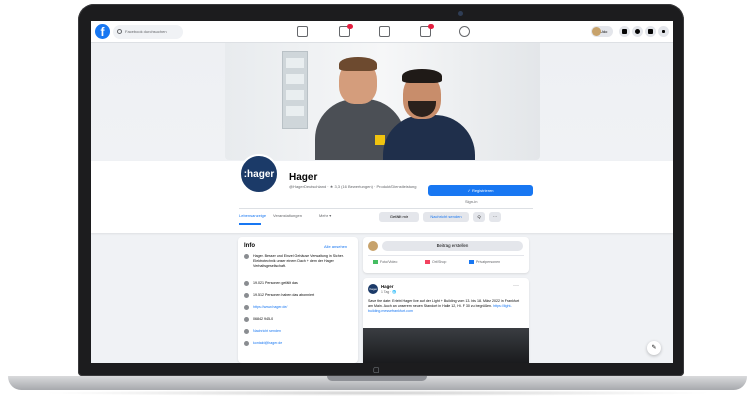 The image size is (755, 399). Describe the element at coordinates (377, 378) in the screenshot. I see `laptop-notch` at that location.